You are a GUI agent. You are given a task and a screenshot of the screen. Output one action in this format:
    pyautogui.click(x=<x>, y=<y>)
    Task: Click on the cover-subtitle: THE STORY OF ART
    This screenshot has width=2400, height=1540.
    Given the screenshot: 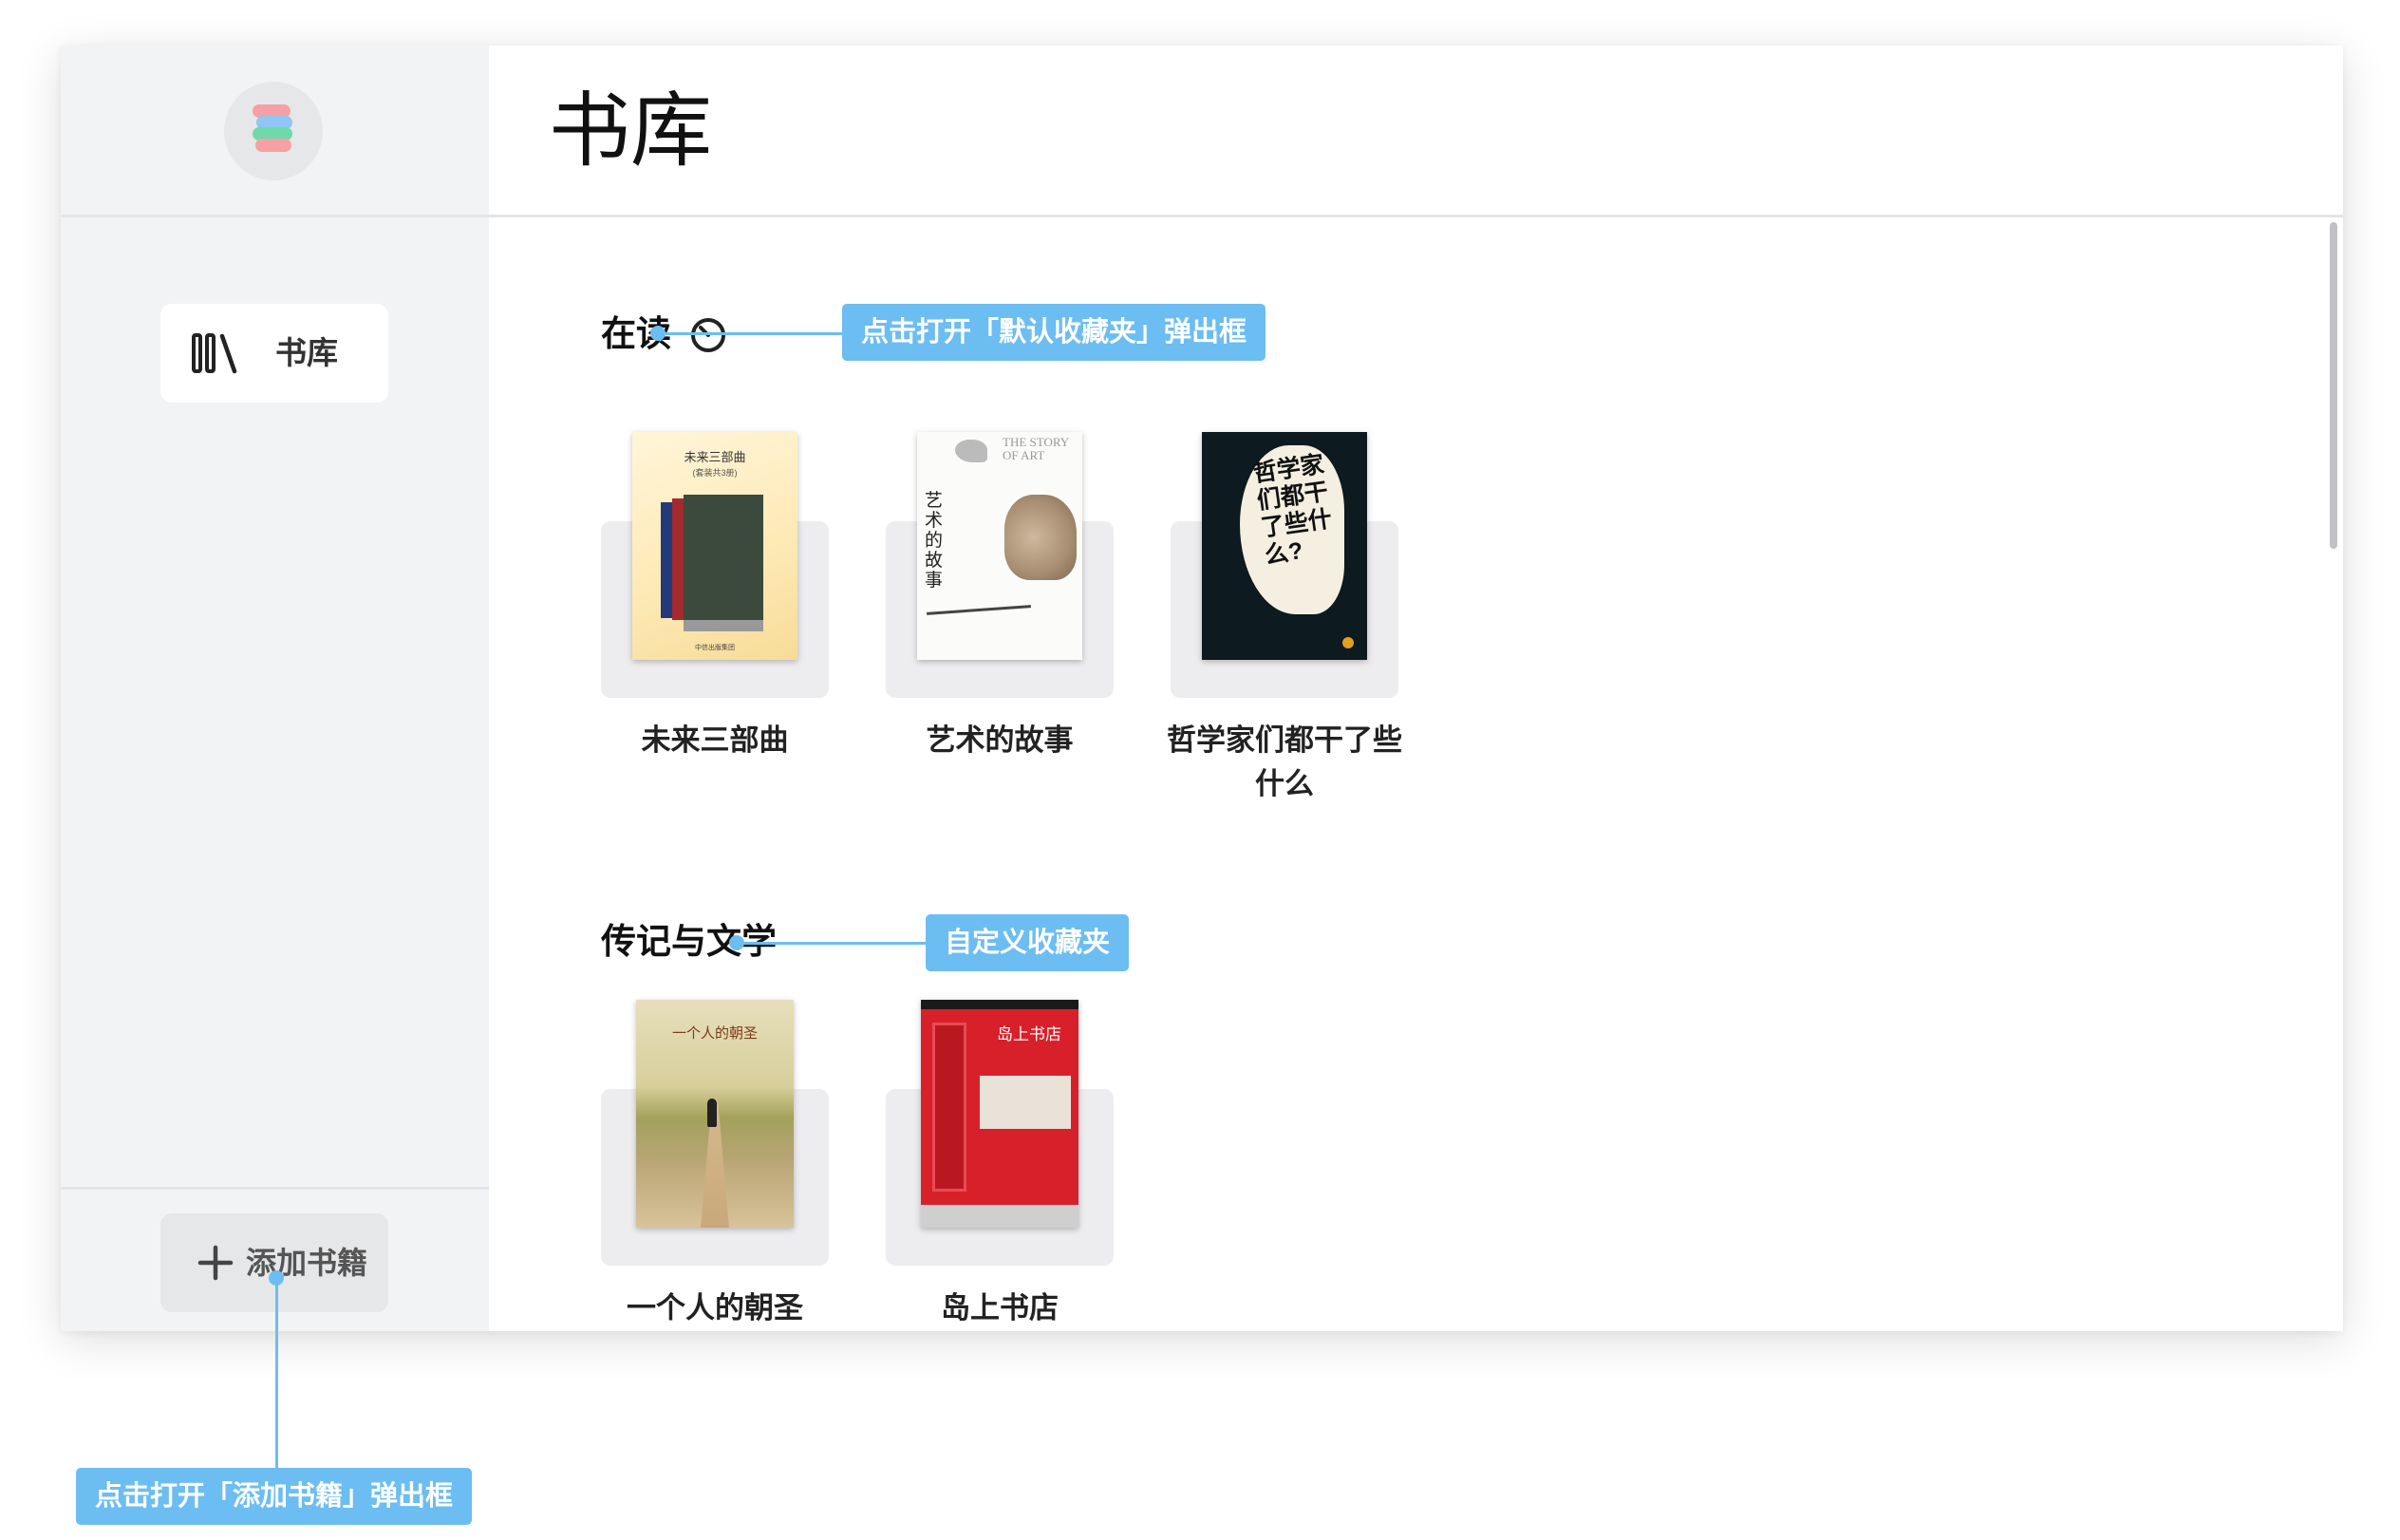 What is the action you would take?
    pyautogui.click(x=1036, y=449)
    